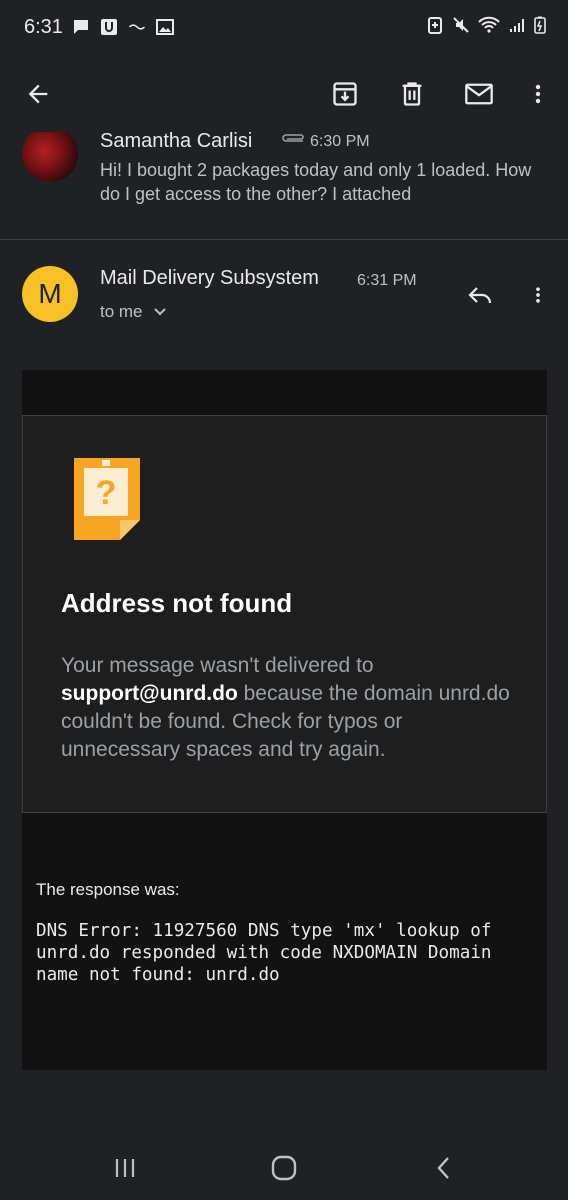 The height and width of the screenshot is (1200, 568). I want to click on trash-icon, so click(412, 94).